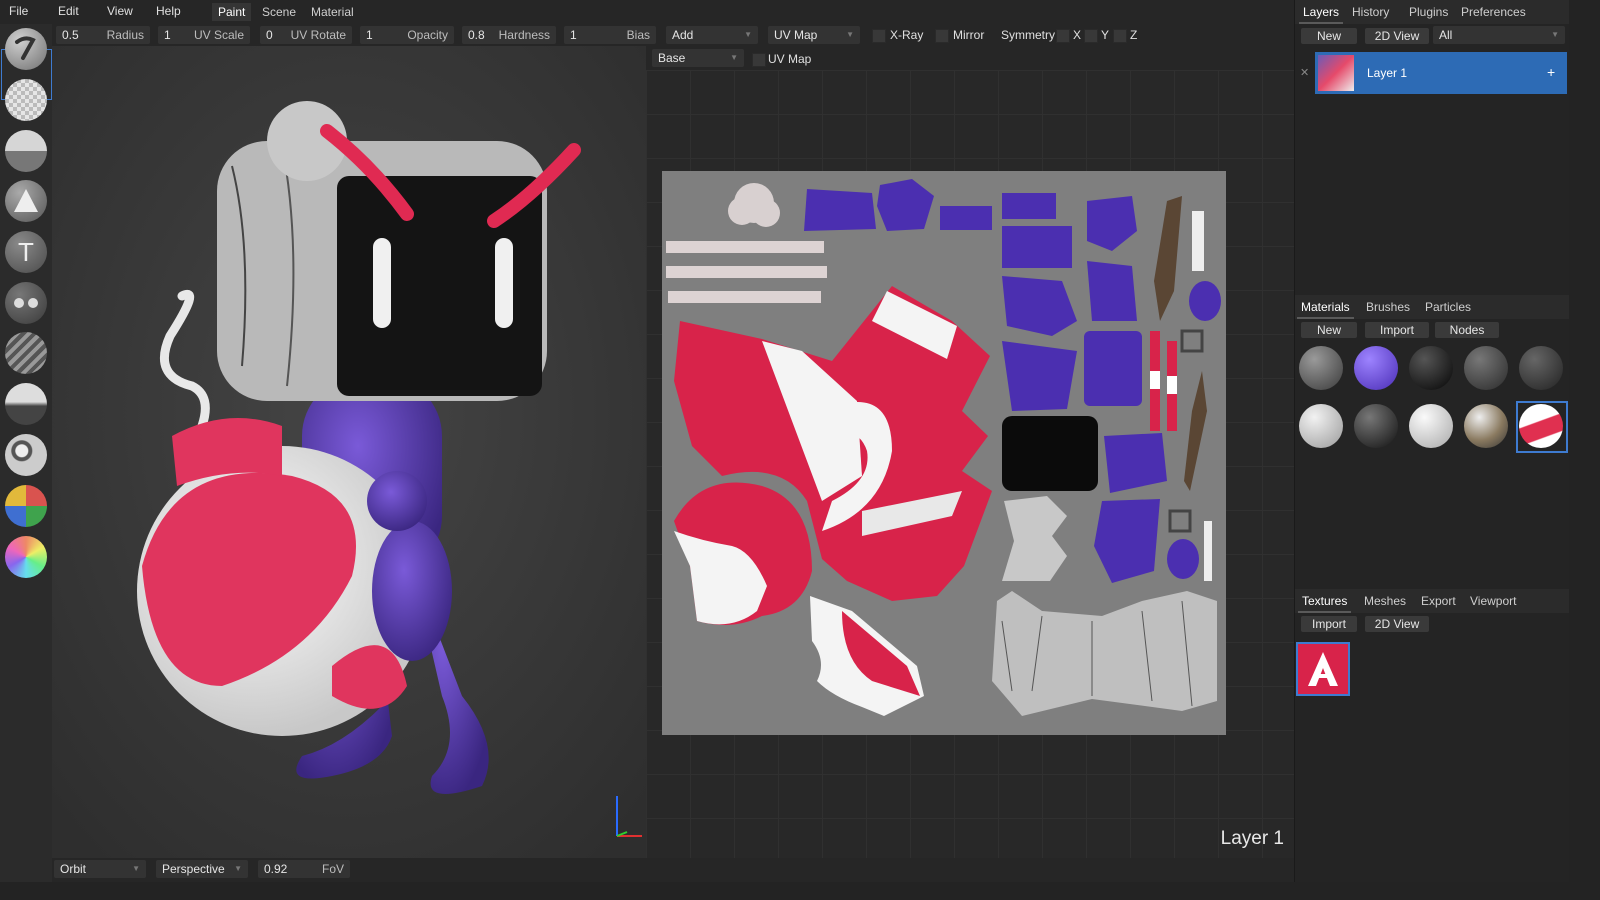  Describe the element at coordinates (683, 35) in the screenshot. I see `blend-mode-value: Add` at that location.